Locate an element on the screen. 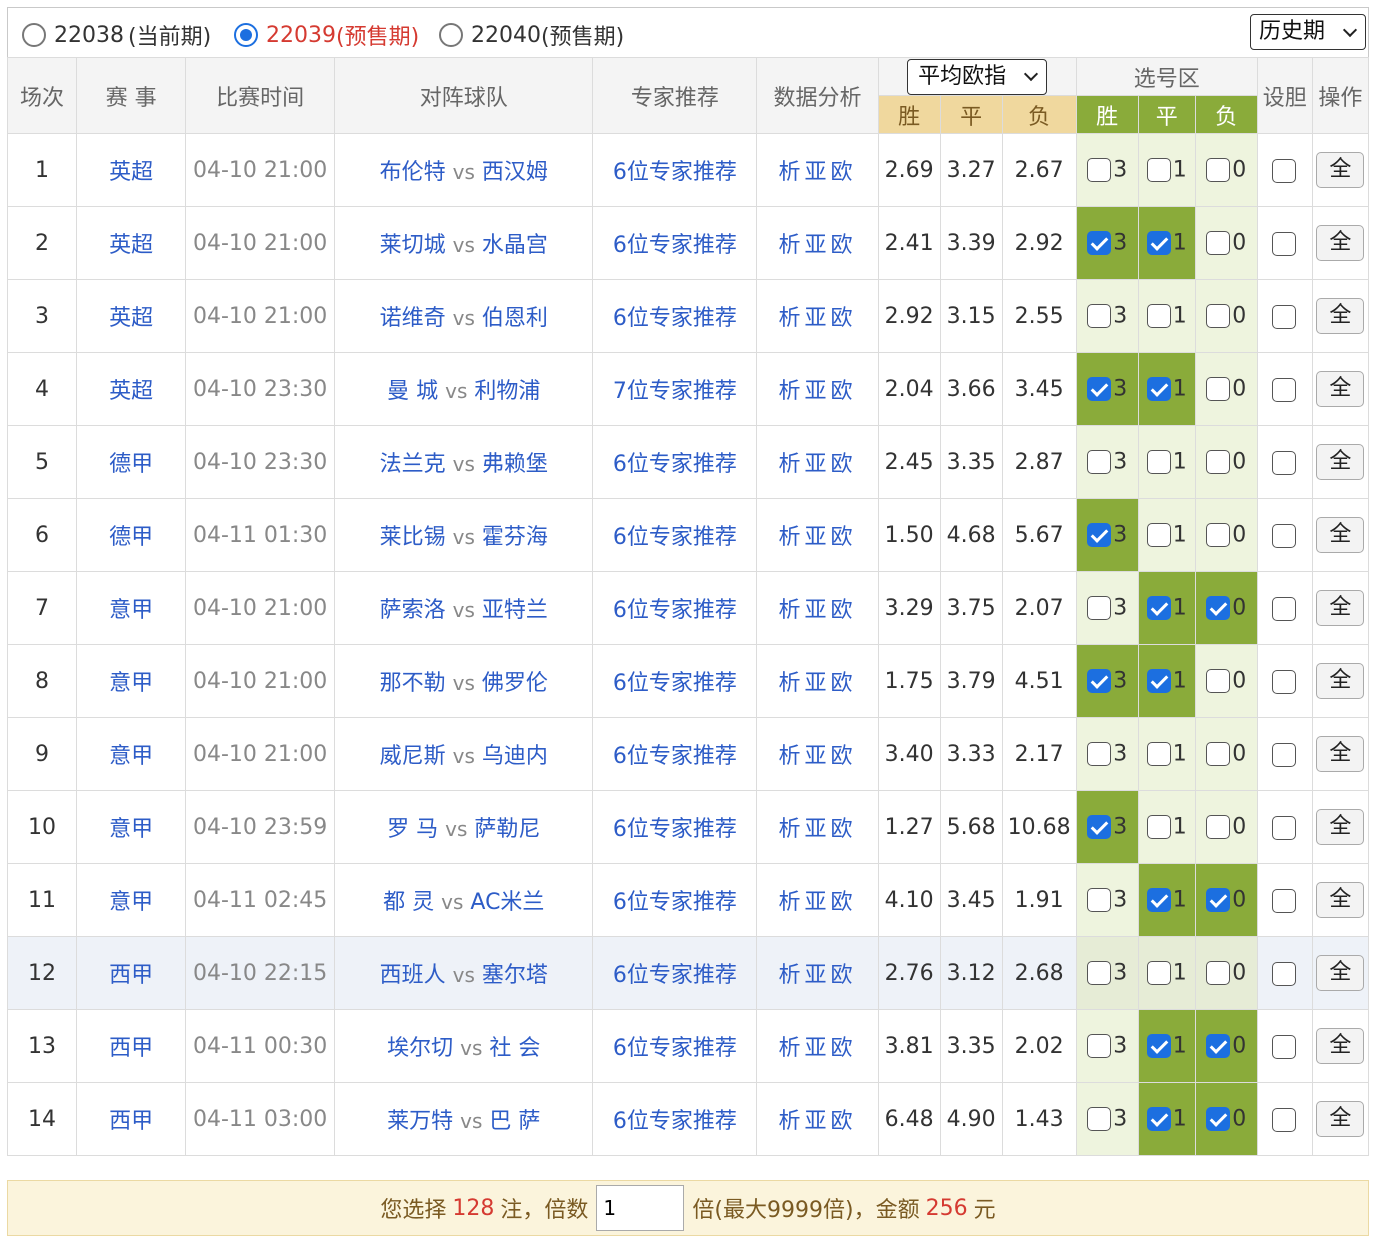 The width and height of the screenshot is (1374, 1246). teams: 莱比锡 vs 霍芬海 is located at coordinates (464, 535).